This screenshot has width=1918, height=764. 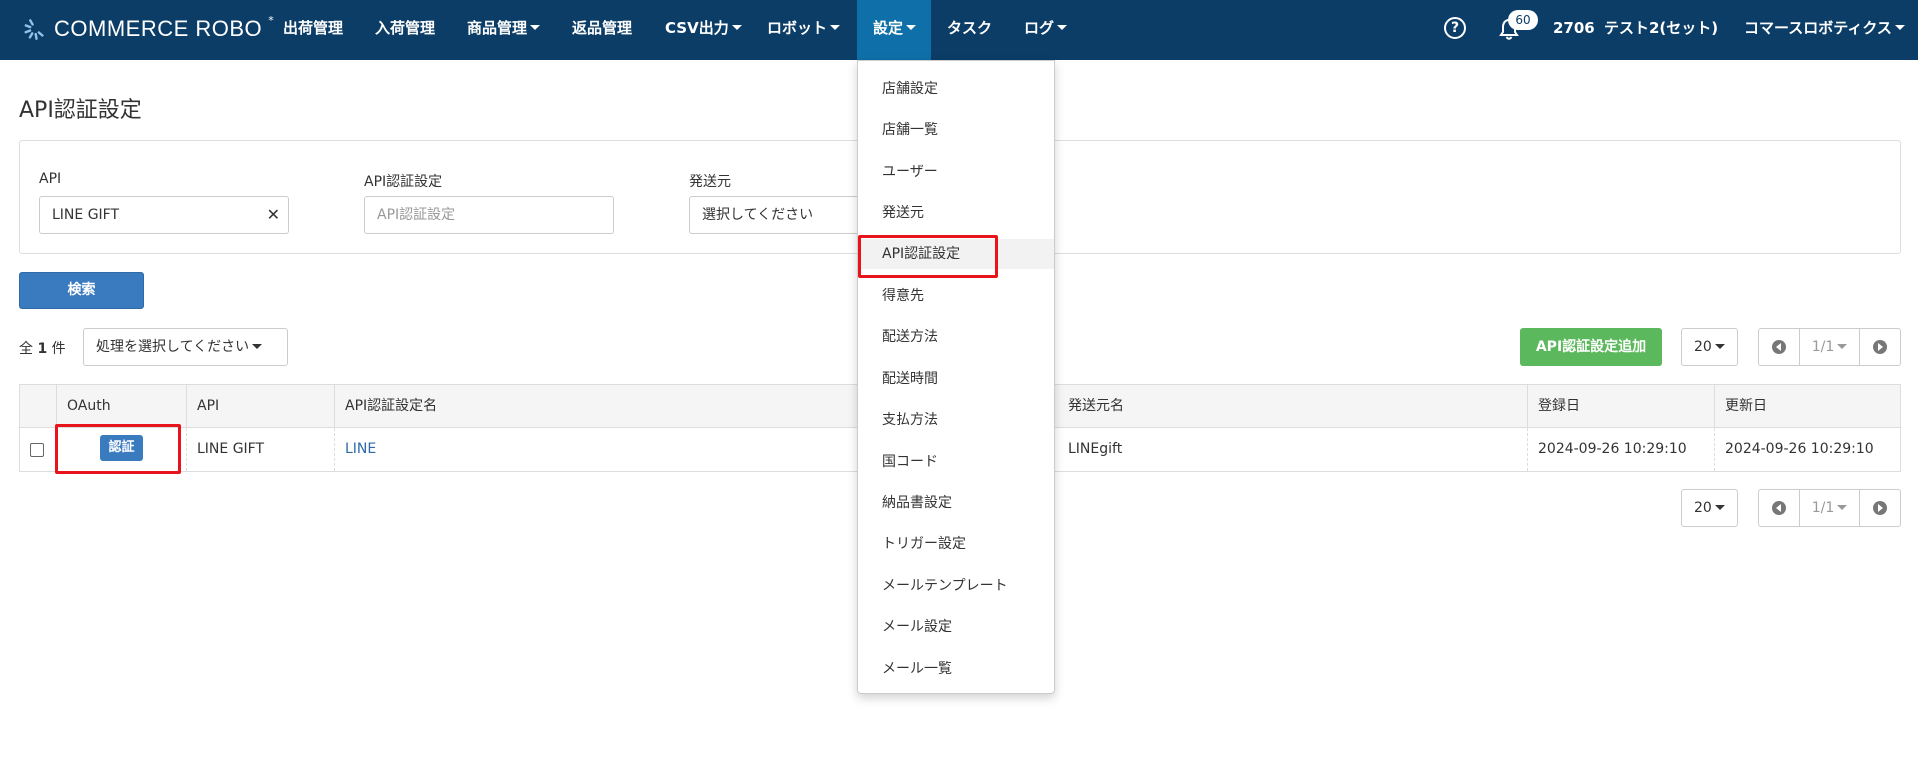 I want to click on add-api-auth-button: API認証設定追加, so click(x=1591, y=347).